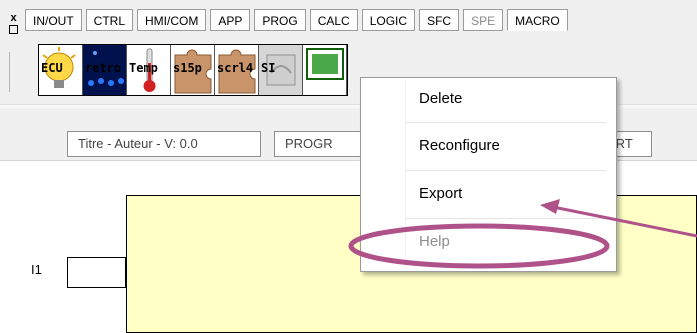 The width and height of the screenshot is (697, 333). Describe the element at coordinates (13, 29) in the screenshot. I see `restore-panel-button` at that location.